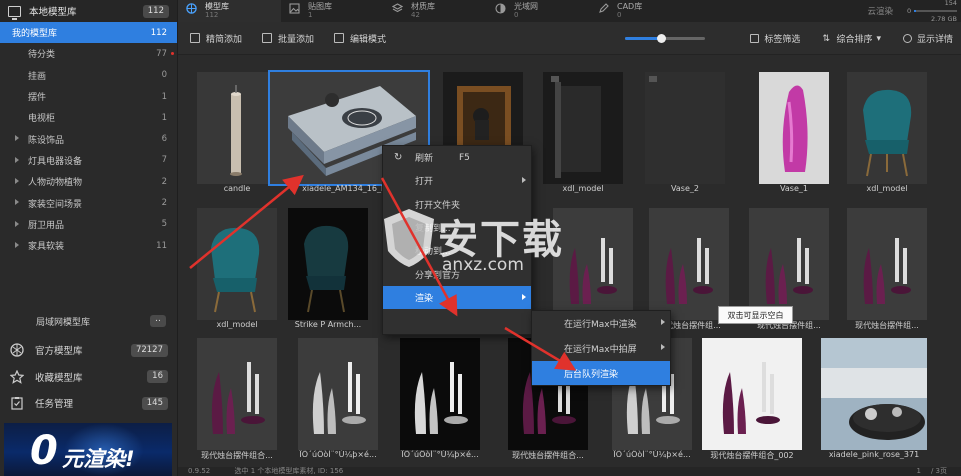 This screenshot has width=961, height=476. What do you see at coordinates (88, 11) in the screenshot?
I see `local-model-library: 本地模型库 112` at bounding box center [88, 11].